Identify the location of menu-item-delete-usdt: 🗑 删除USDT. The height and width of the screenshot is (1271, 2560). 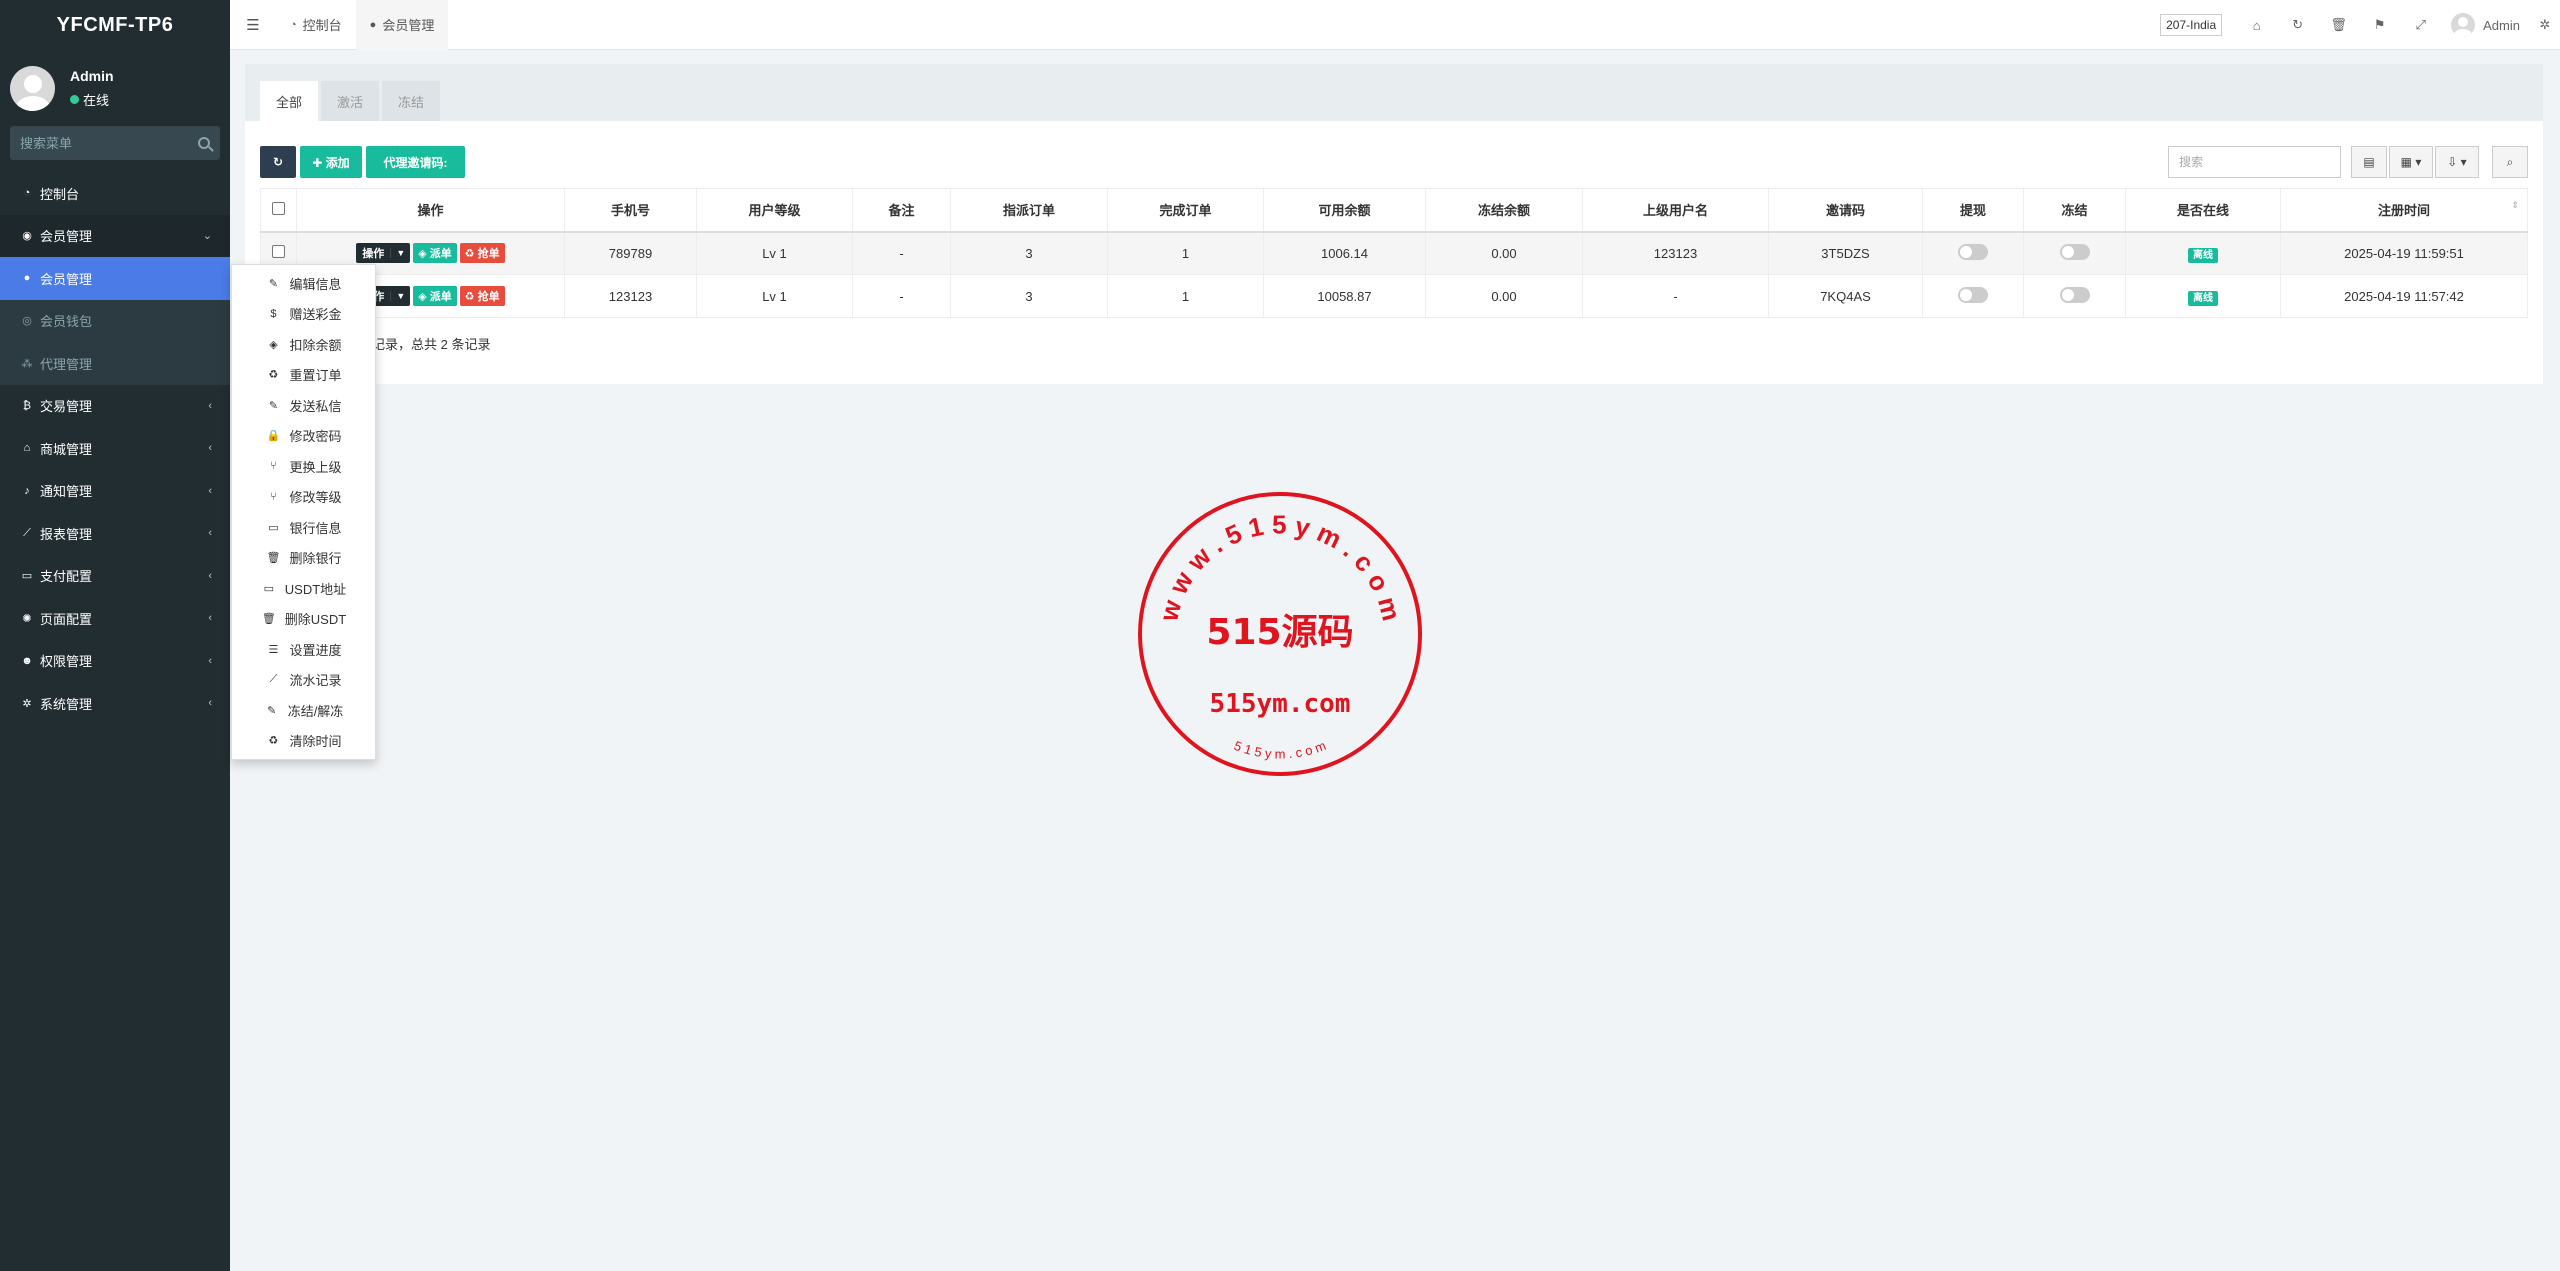
(303, 619).